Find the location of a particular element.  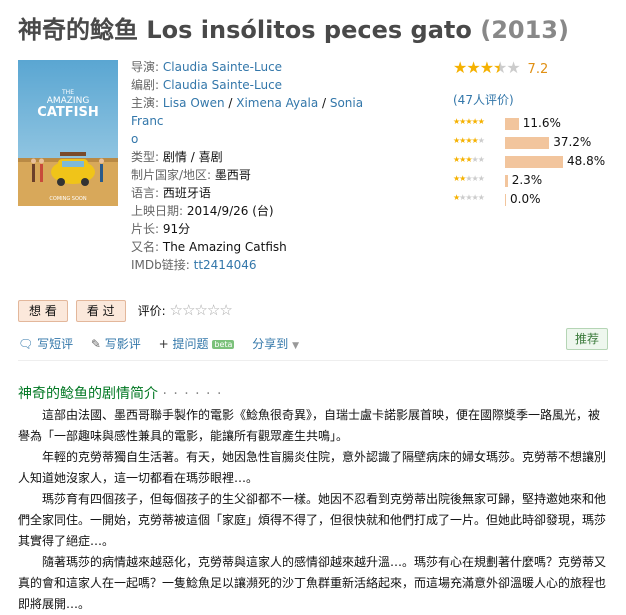

imdb-row: IMDb链接: tt2414046 is located at coordinates (257, 265).